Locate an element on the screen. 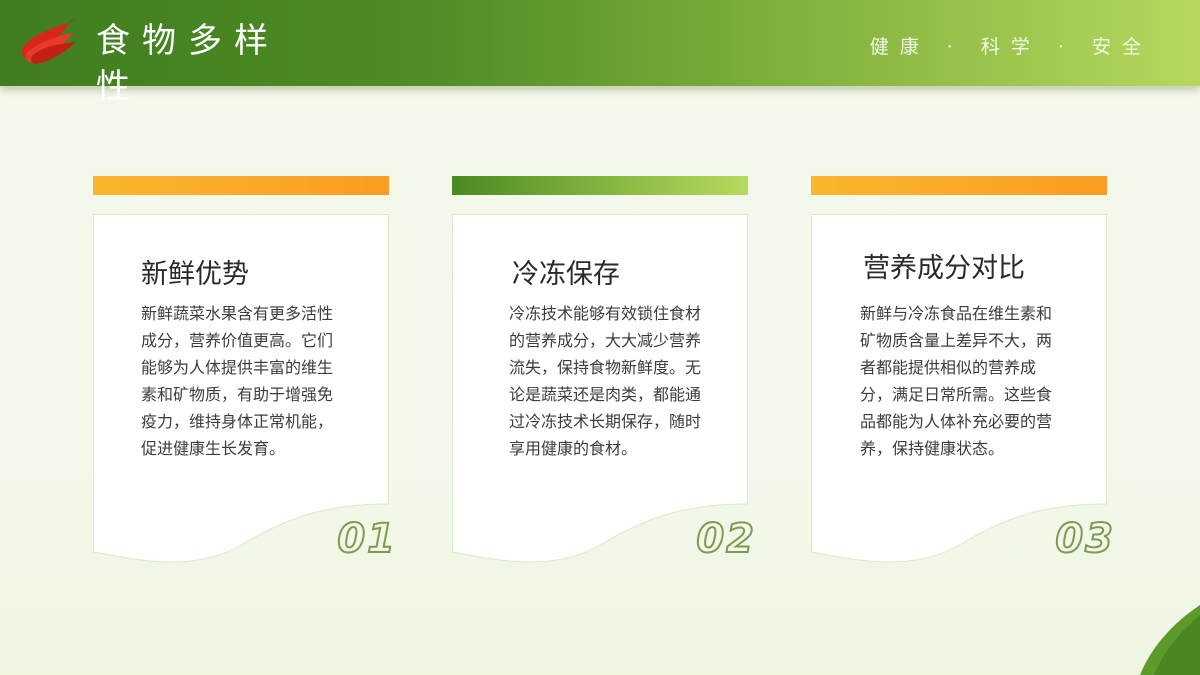 This screenshot has width=1200, height=675. leaf-decoration-icon is located at coordinates (1170, 640).